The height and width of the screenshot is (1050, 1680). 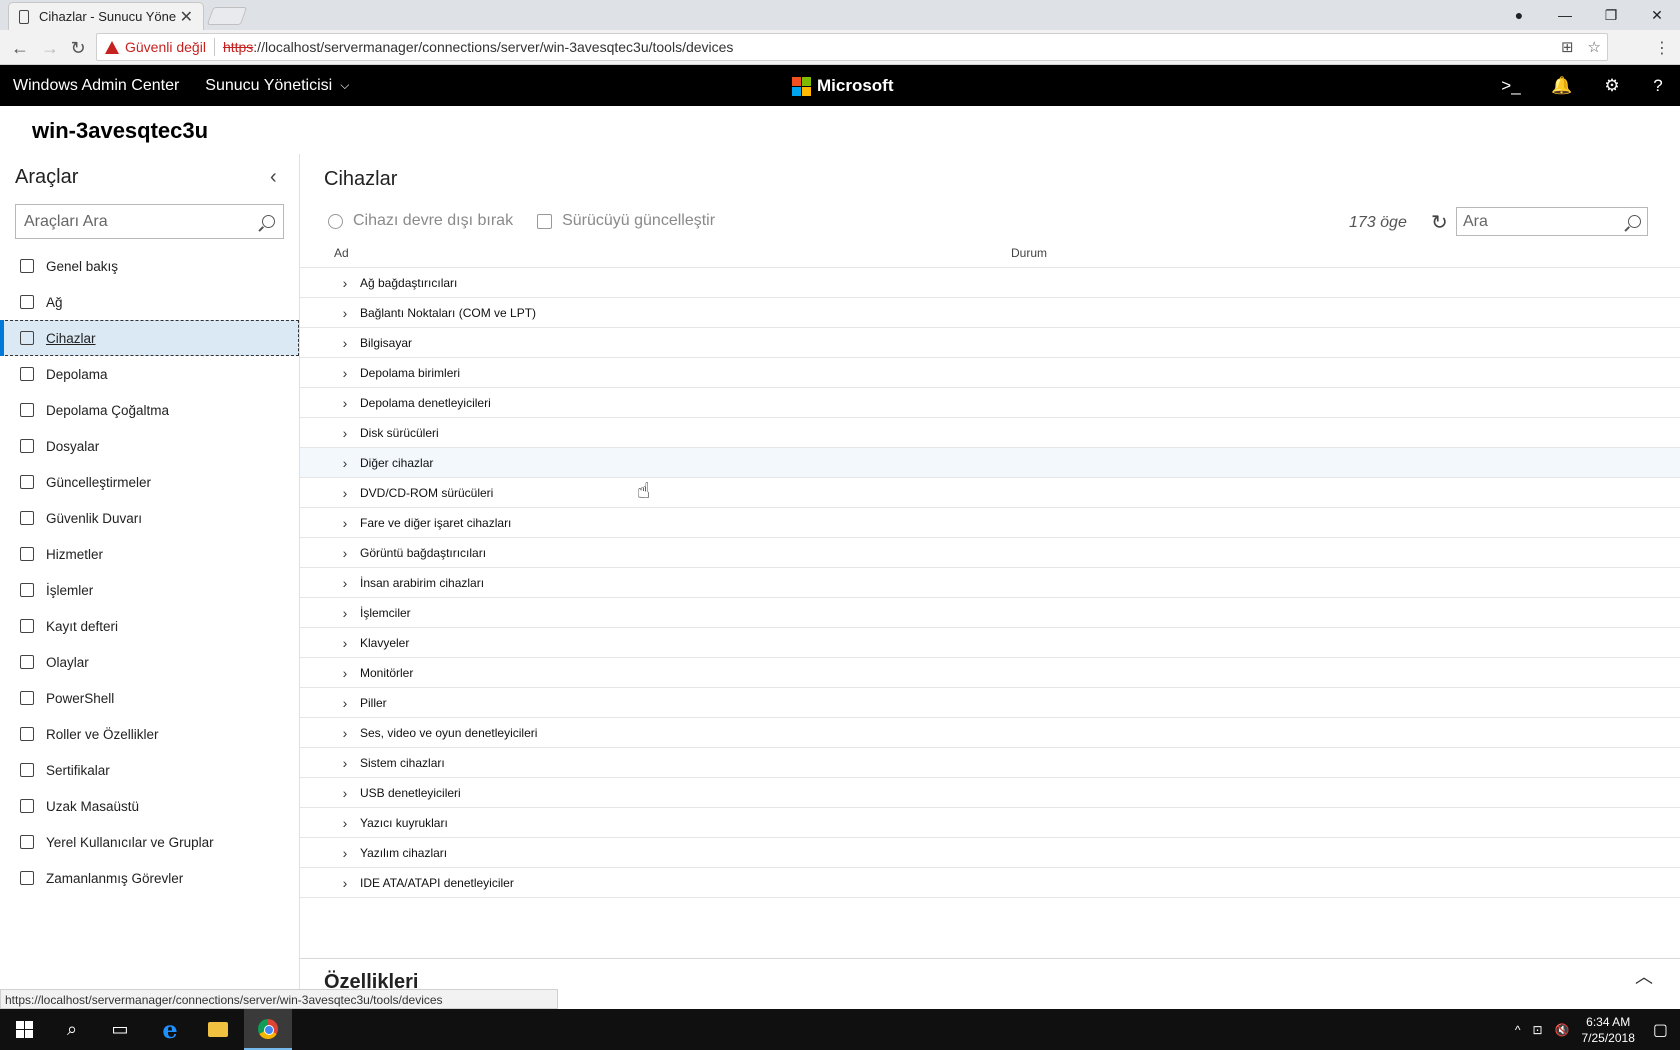 What do you see at coordinates (165, 47) in the screenshot?
I see `security-indicator: Güvenli değil` at bounding box center [165, 47].